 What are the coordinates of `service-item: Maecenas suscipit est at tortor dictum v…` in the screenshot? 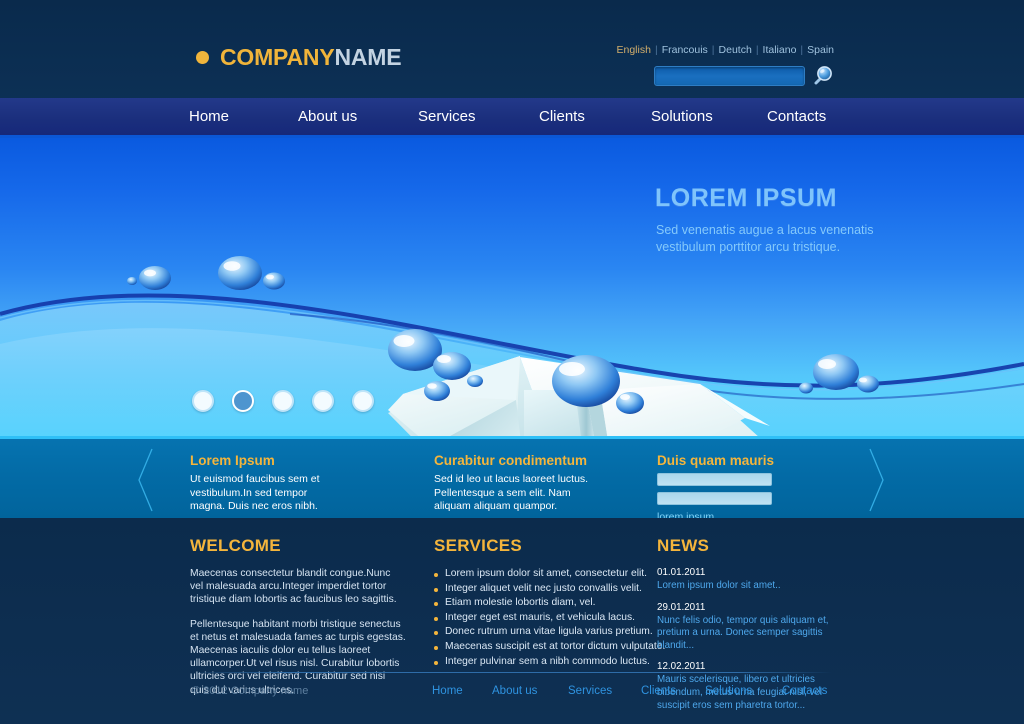 It's located at (549, 647).